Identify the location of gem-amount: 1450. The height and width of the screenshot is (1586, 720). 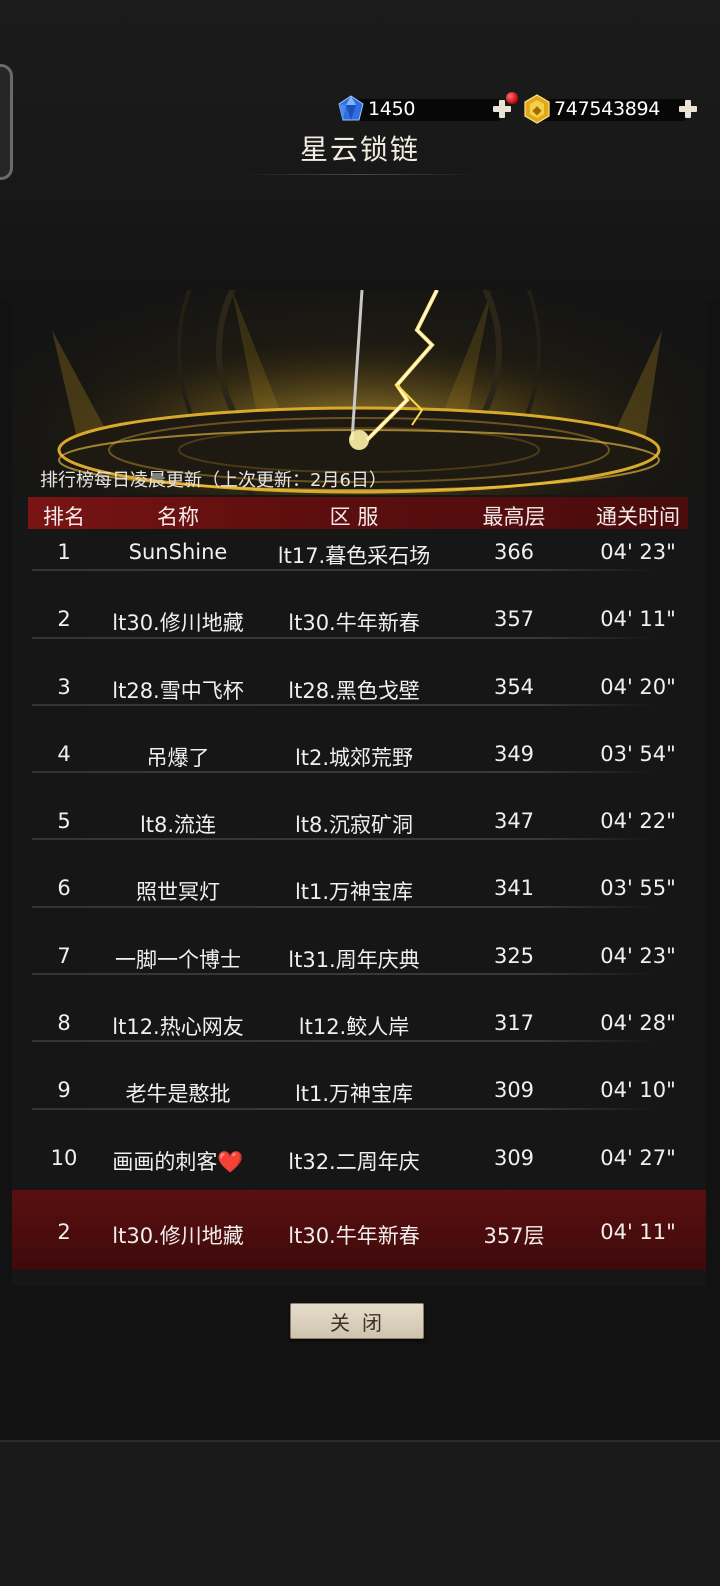
(392, 109).